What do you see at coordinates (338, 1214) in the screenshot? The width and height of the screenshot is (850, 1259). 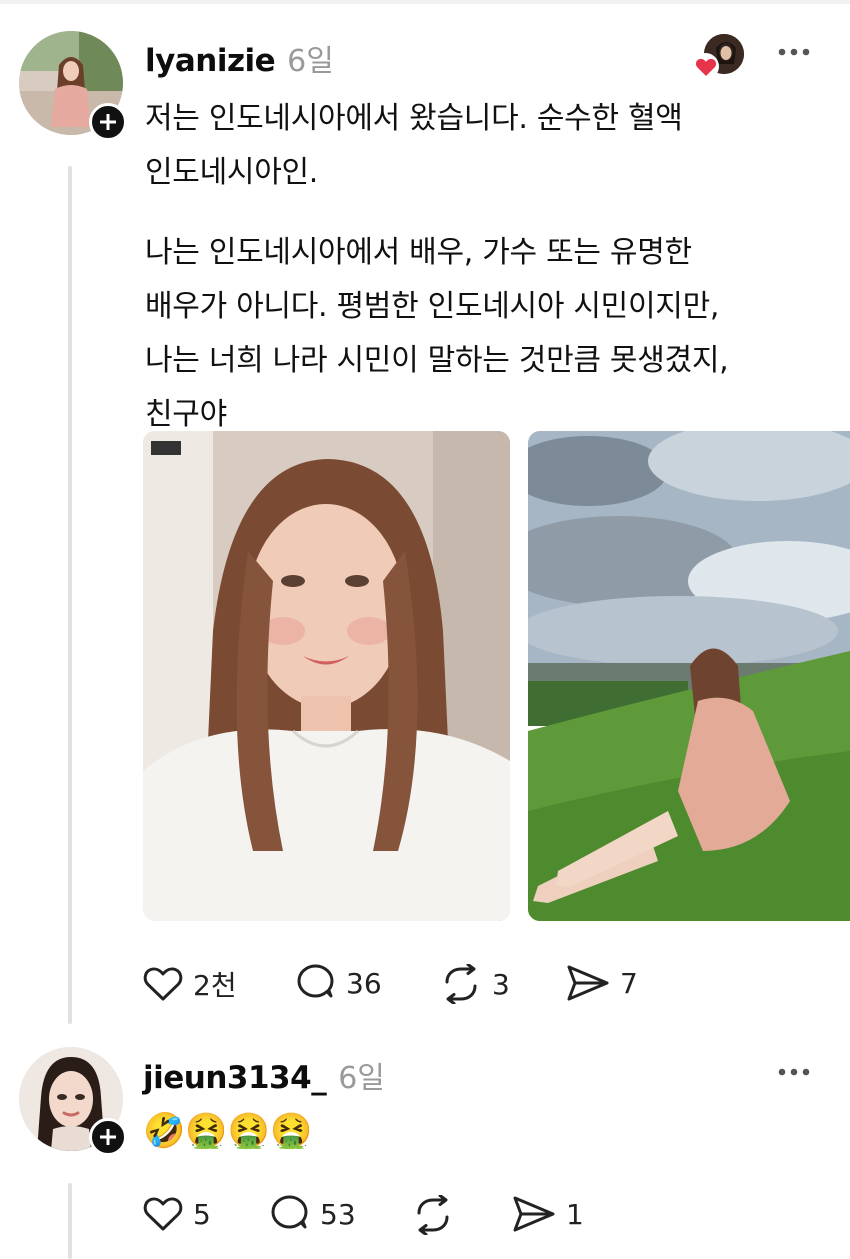 I see `reply-comment-count: 53` at bounding box center [338, 1214].